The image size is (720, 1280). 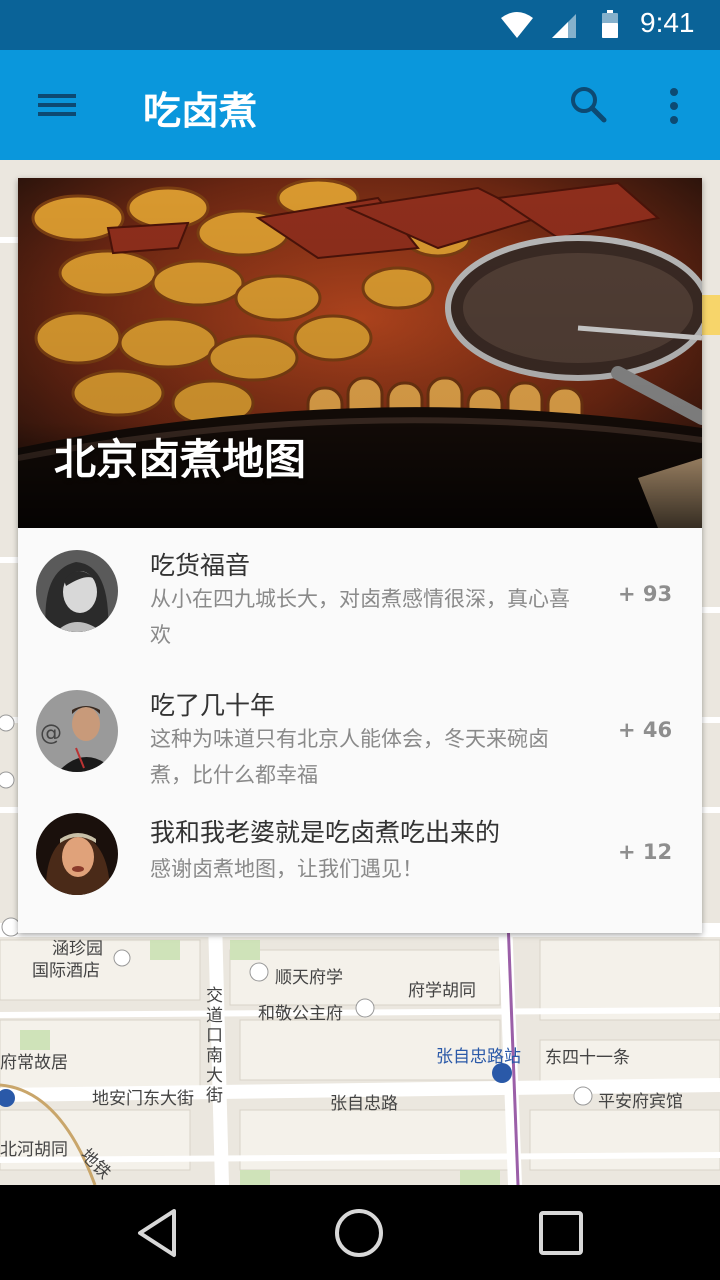 What do you see at coordinates (286, 869) in the screenshot?
I see `item-desc: 感谢卤煮地图，让我们遇见！` at bounding box center [286, 869].